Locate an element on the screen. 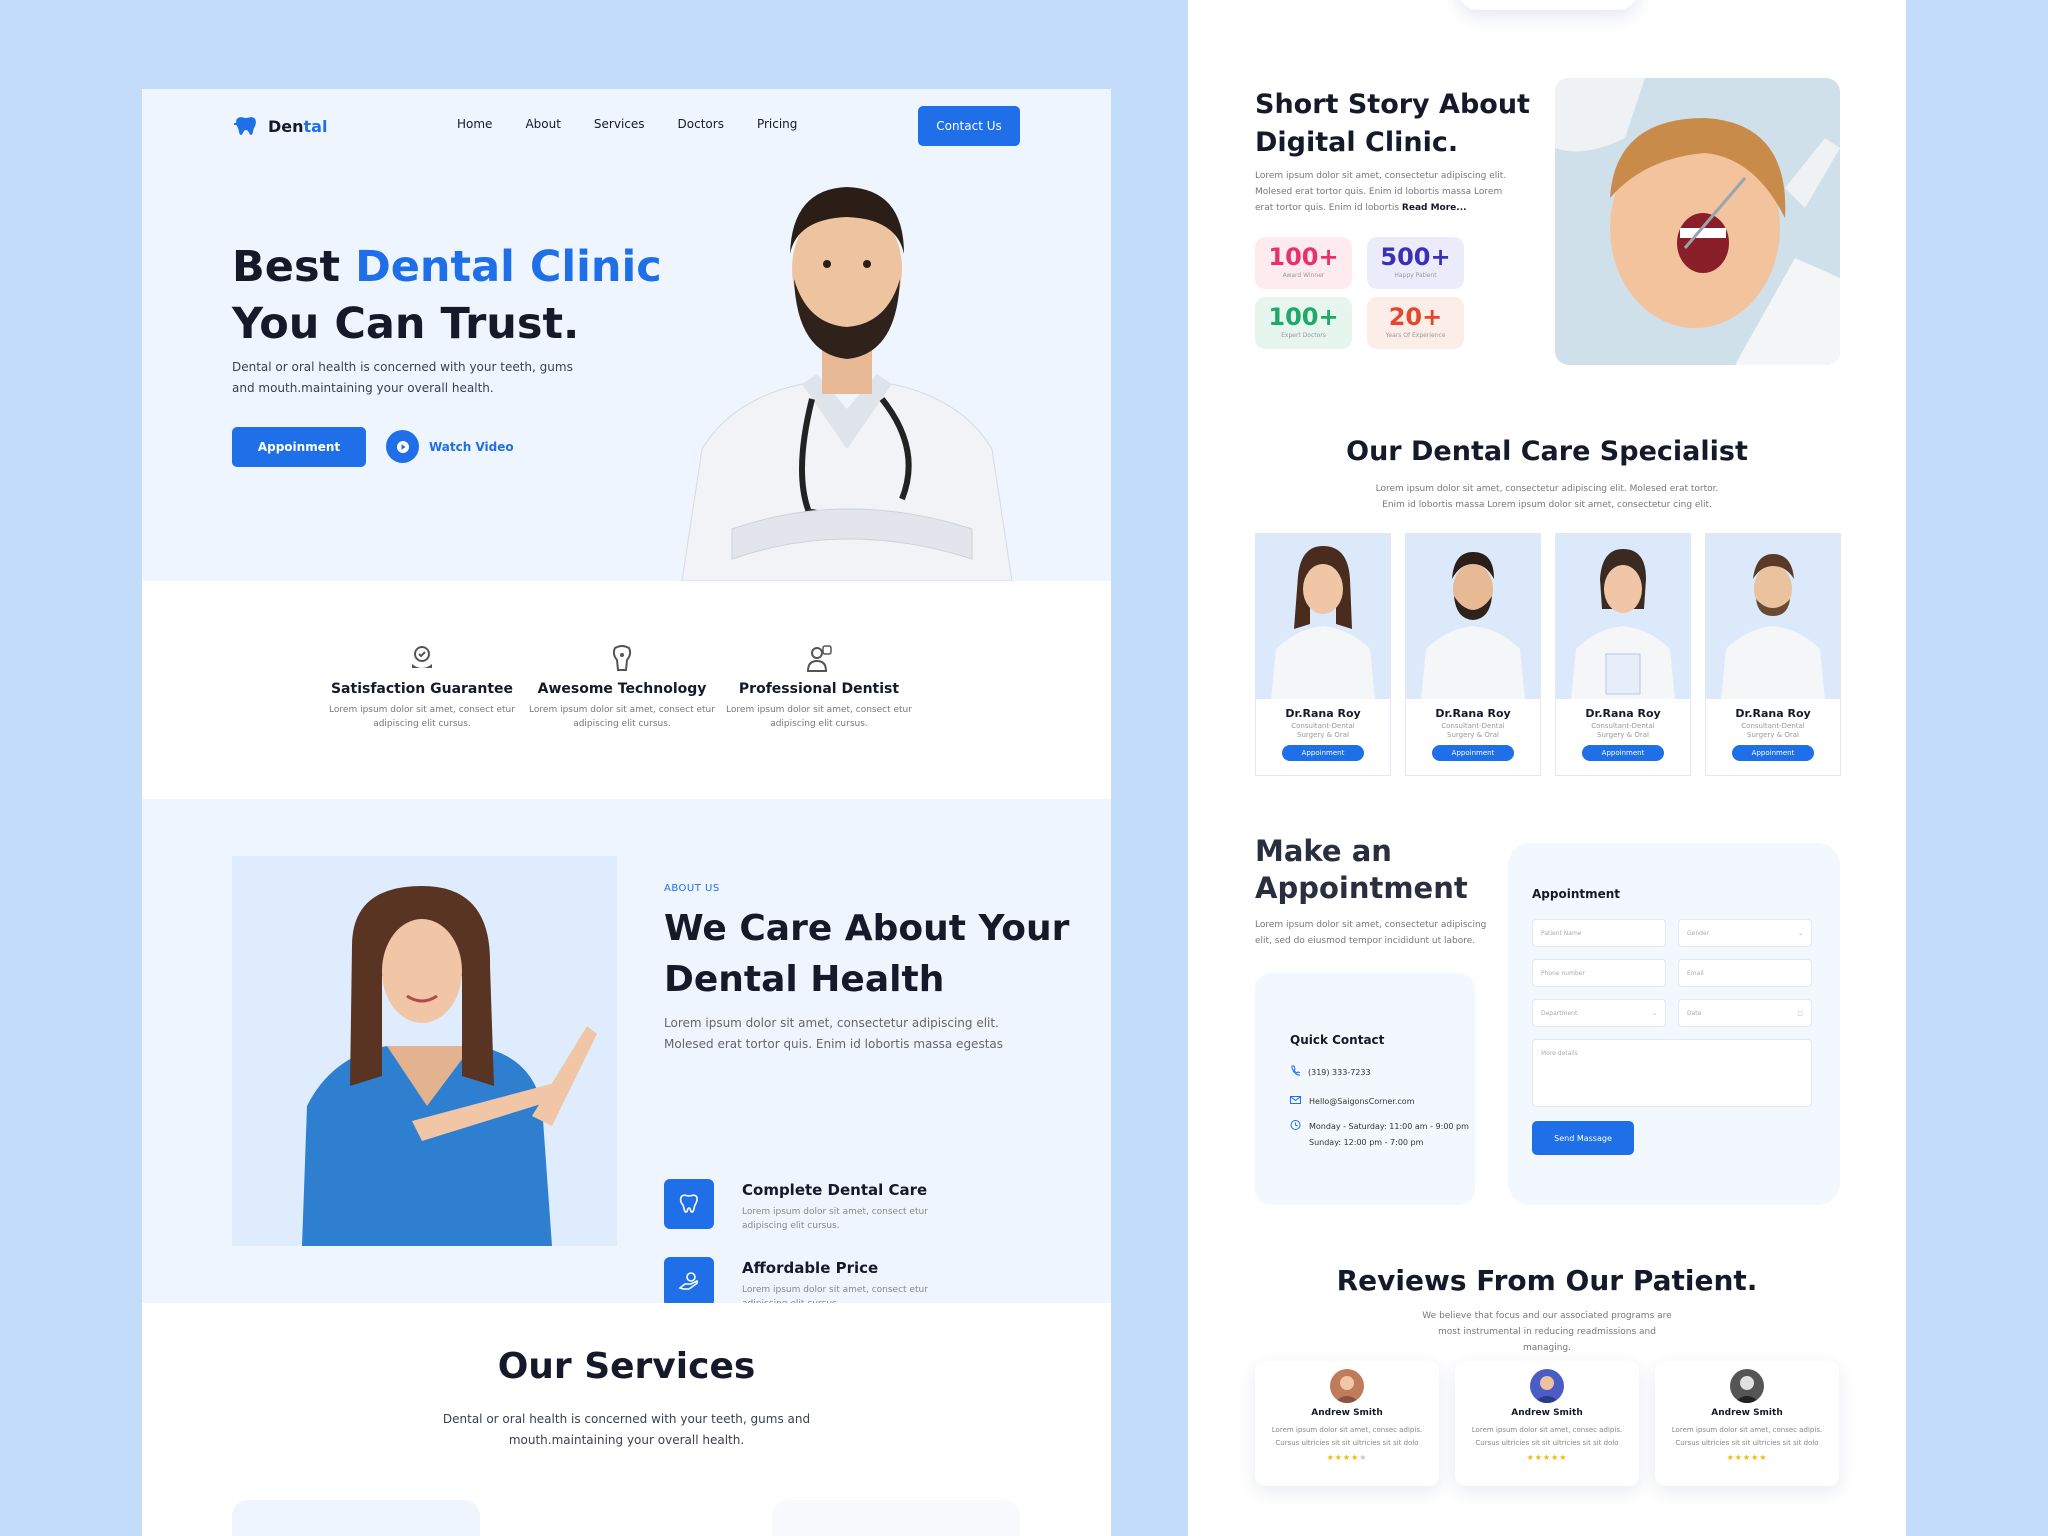 The image size is (2048, 1536). dentist-icon is located at coordinates (819, 658).